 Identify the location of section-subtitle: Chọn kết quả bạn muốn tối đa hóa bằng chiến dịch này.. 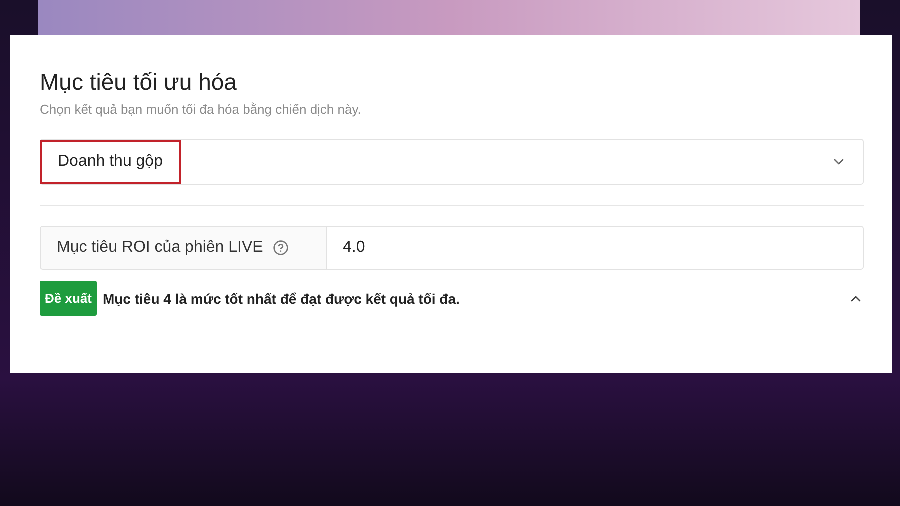
(201, 109).